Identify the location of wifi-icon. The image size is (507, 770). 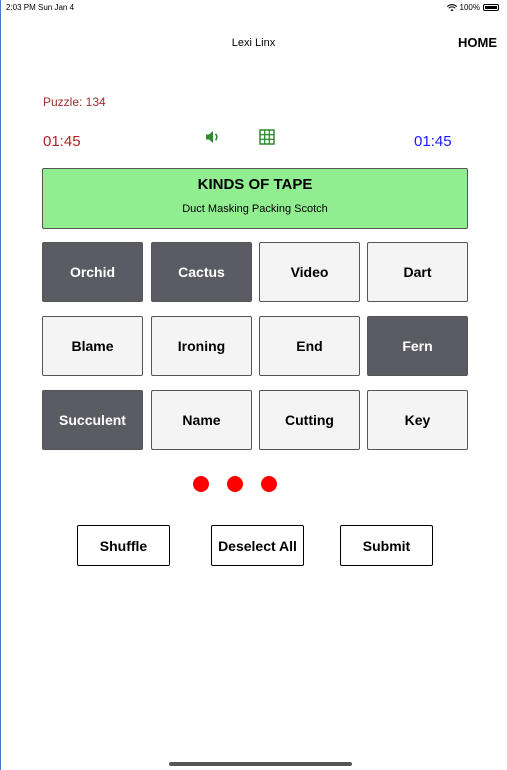
(451, 7).